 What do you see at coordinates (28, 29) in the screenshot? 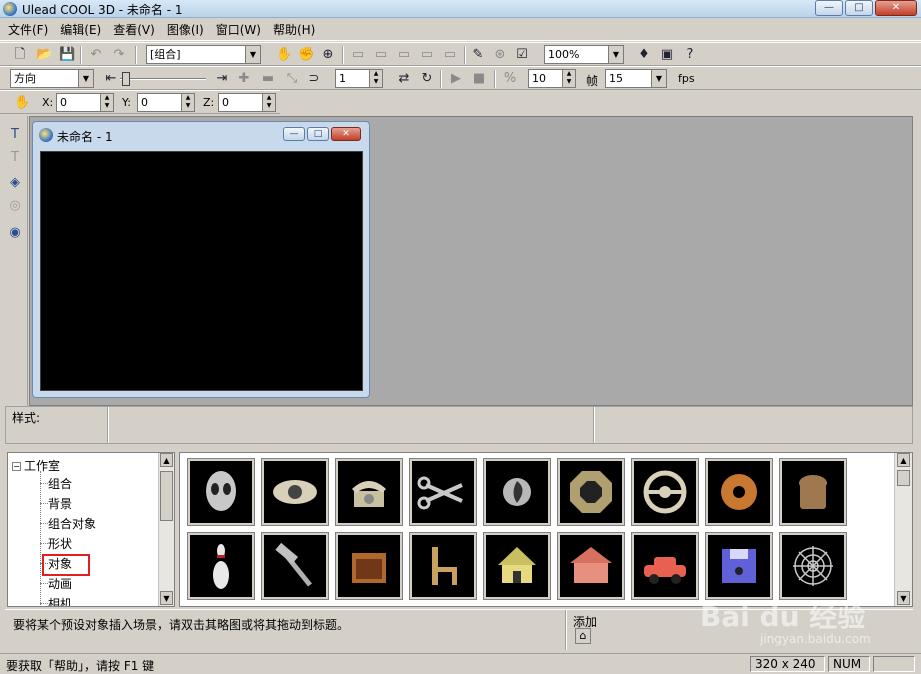
I see `menu-file: 文件(F)` at bounding box center [28, 29].